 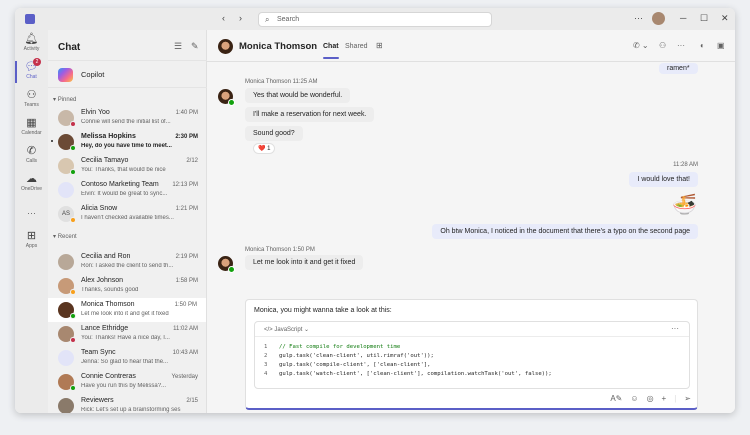 I want to click on chat-time: 1:40 PM, so click(x=186, y=113).